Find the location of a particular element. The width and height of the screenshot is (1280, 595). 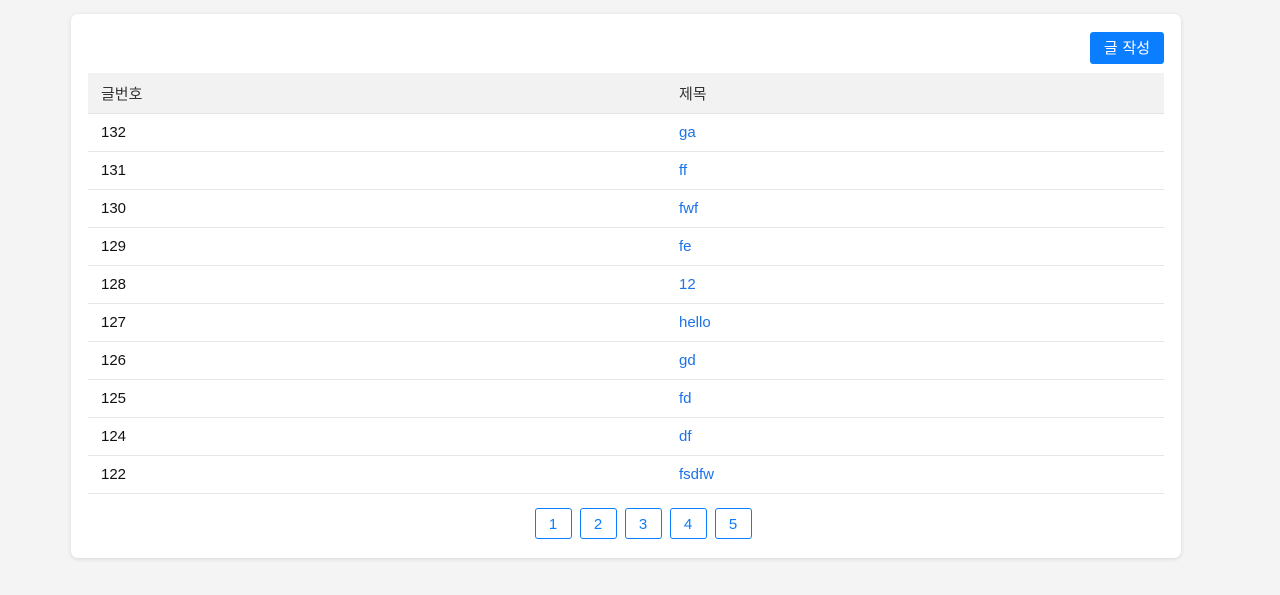

post-title-cell: hello is located at coordinates (915, 322).